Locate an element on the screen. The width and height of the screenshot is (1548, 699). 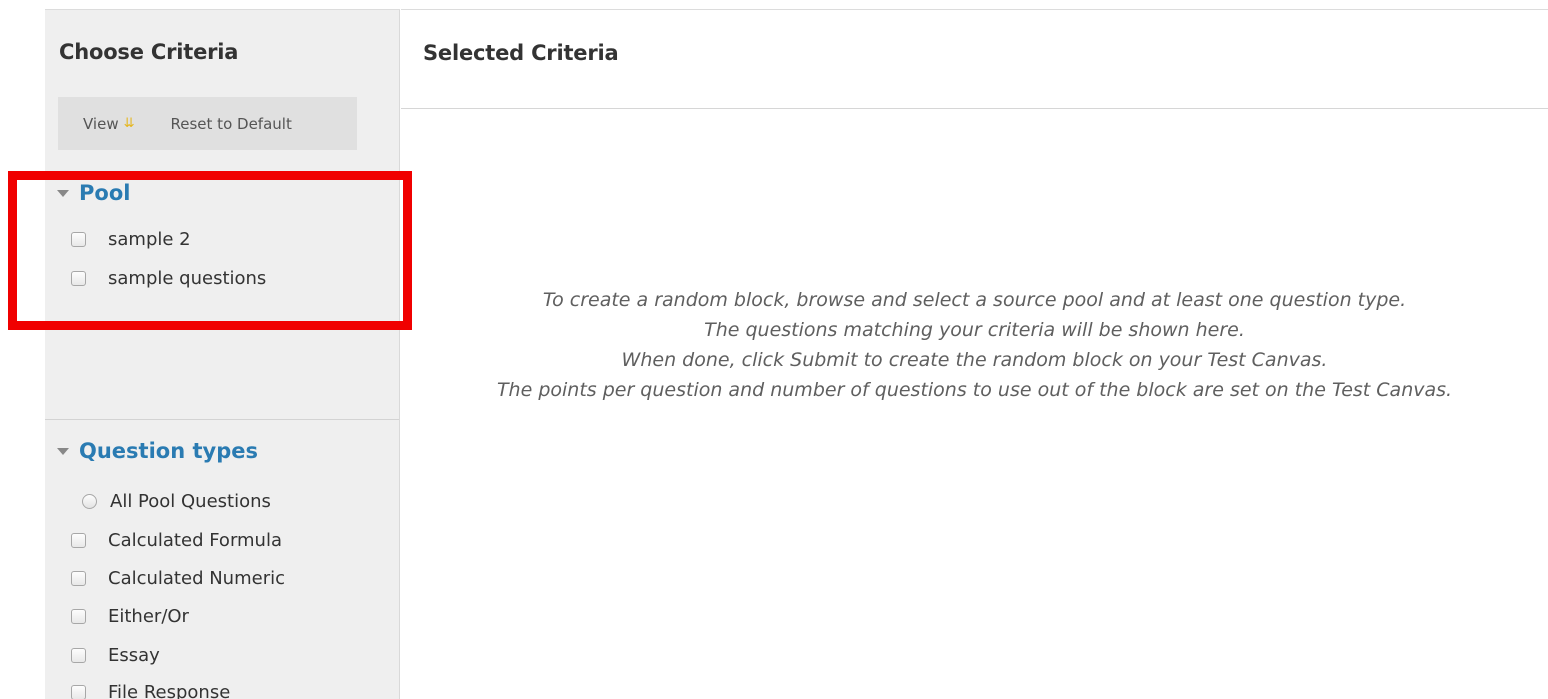
double-chevron-down-icon: ⇊ is located at coordinates (129, 123).